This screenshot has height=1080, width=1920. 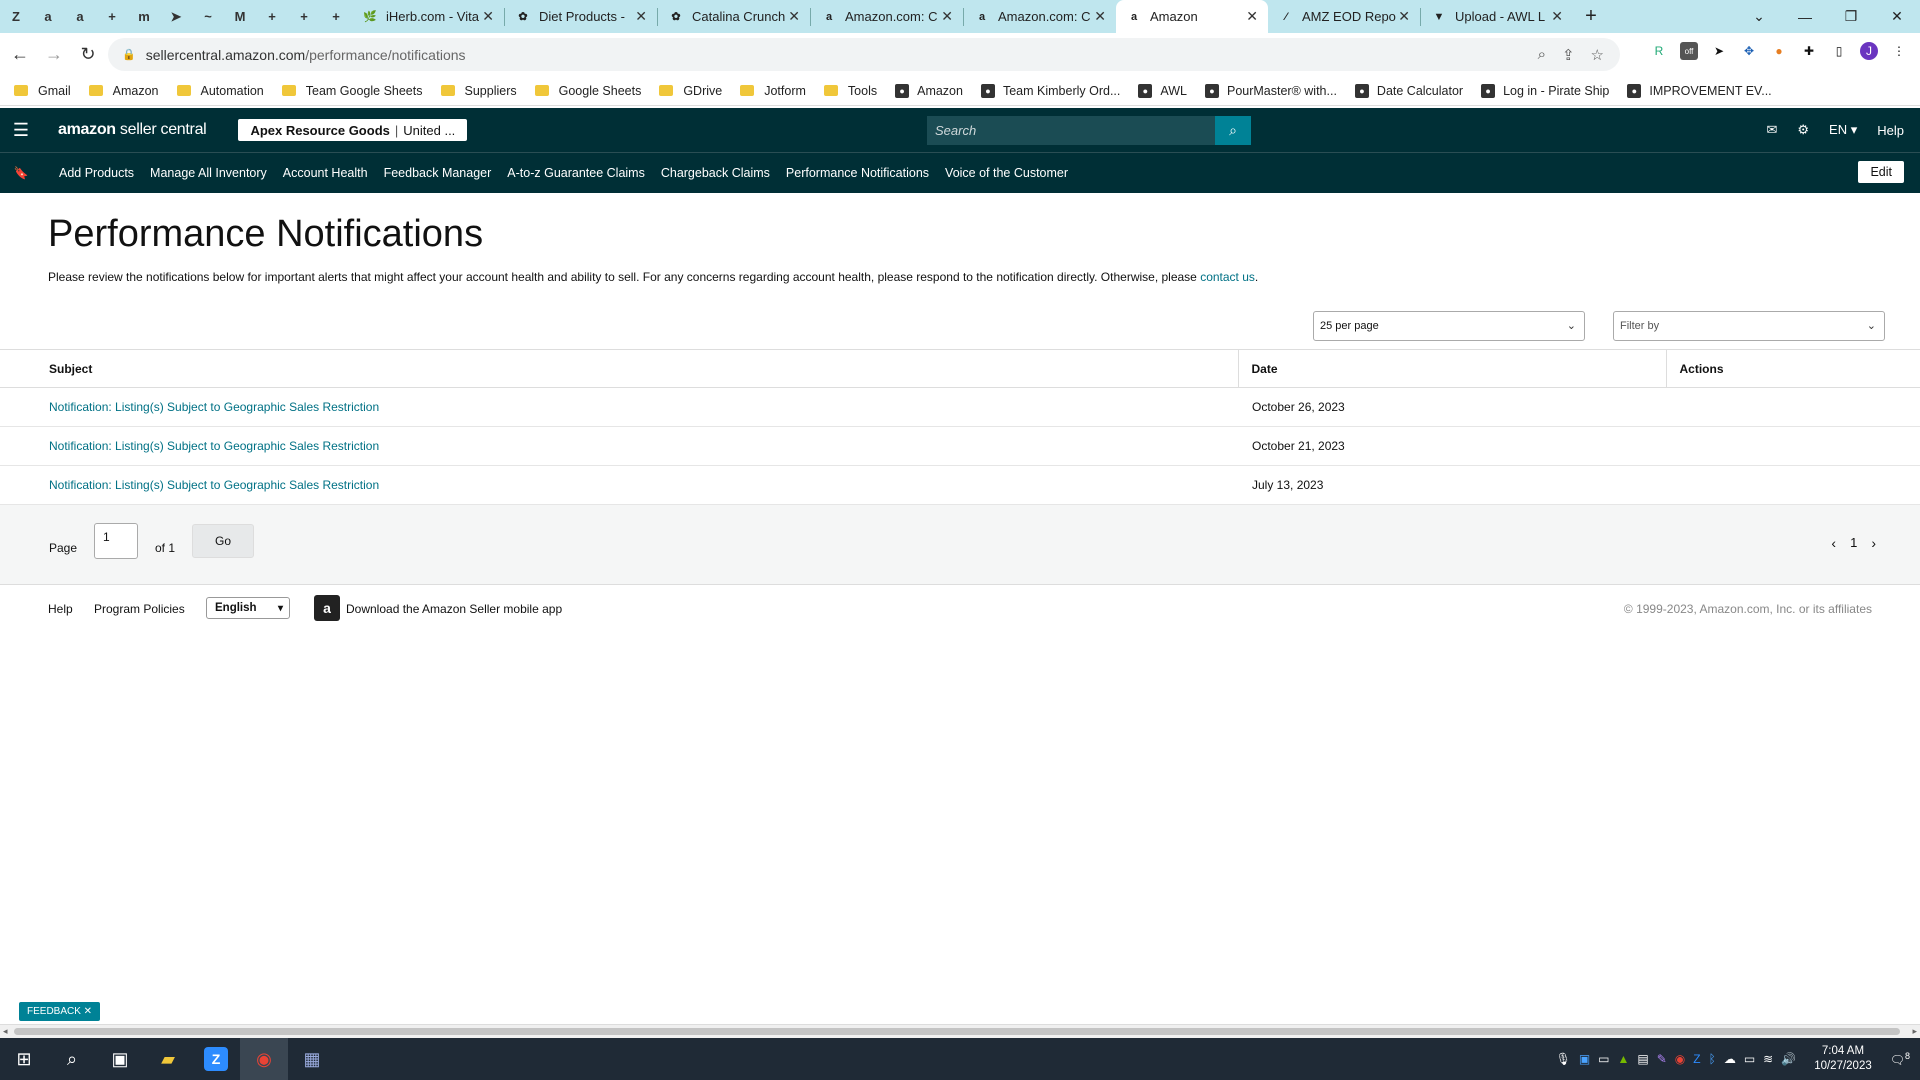 What do you see at coordinates (1662, 1059) in the screenshot?
I see `pen-icon: ✎` at bounding box center [1662, 1059].